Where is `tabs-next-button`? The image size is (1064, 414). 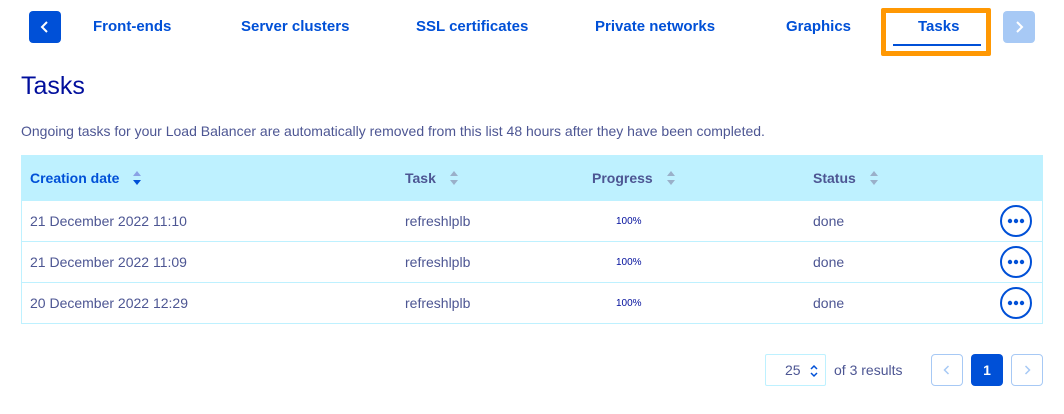
tabs-next-button is located at coordinates (1019, 27).